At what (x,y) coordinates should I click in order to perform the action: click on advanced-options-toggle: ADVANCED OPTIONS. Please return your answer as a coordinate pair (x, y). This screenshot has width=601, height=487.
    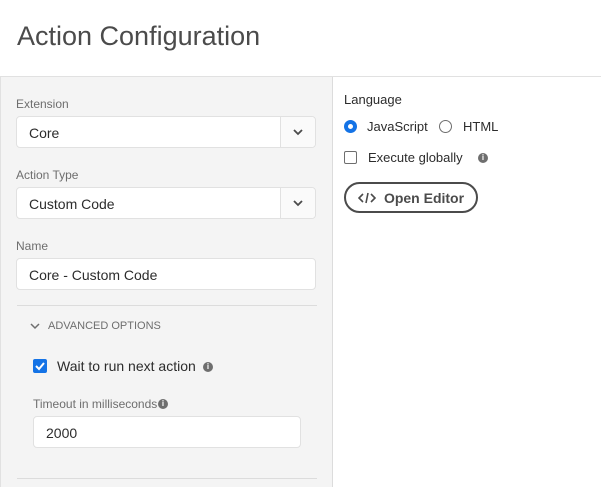
    Looking at the image, I should click on (95, 326).